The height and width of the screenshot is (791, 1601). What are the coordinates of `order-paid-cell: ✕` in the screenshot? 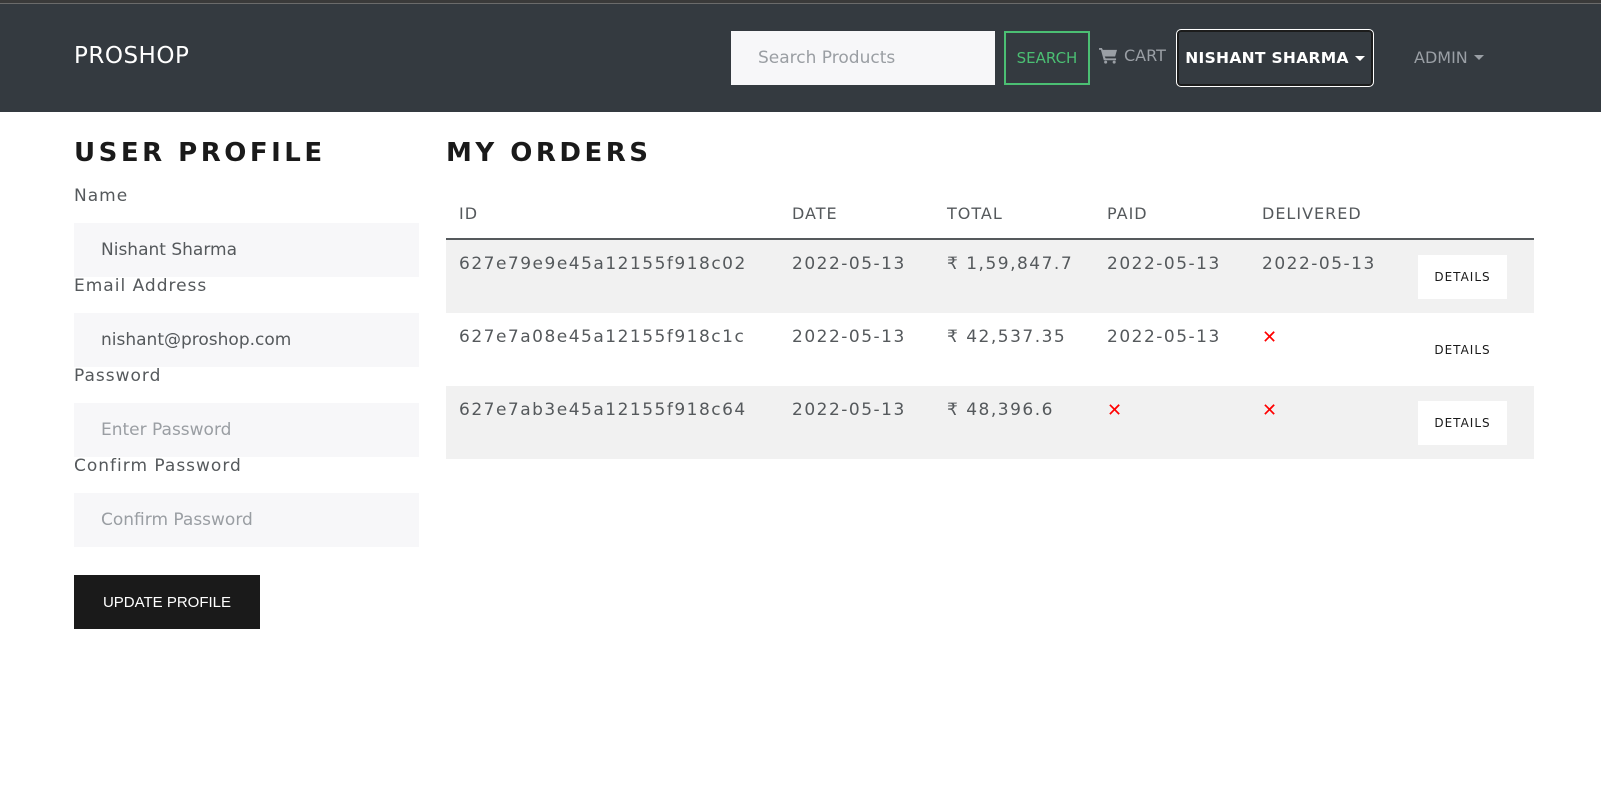 It's located at (1114, 410).